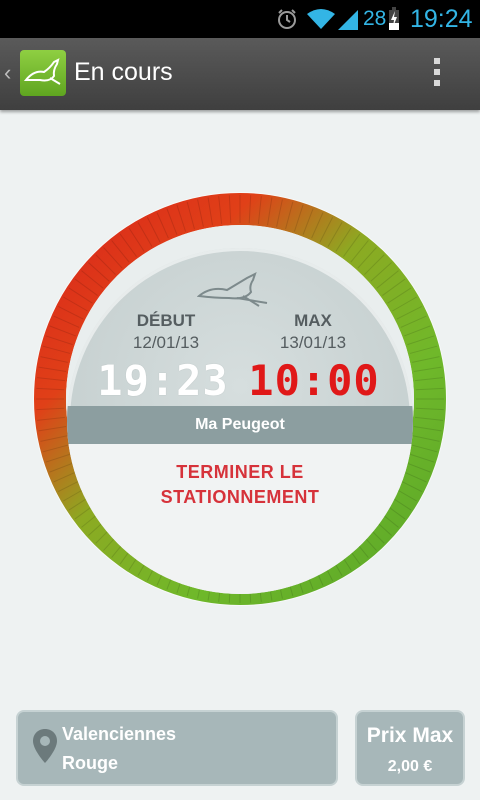 The width and height of the screenshot is (480, 800). I want to click on location-zone: Rouge, so click(90, 763).